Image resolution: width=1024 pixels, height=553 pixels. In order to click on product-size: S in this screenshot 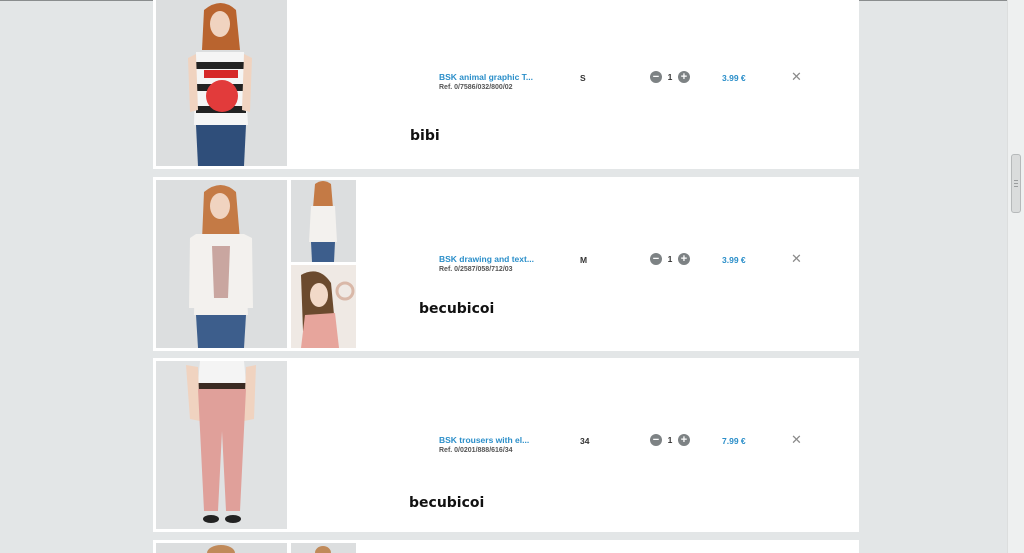, I will do `click(583, 78)`.